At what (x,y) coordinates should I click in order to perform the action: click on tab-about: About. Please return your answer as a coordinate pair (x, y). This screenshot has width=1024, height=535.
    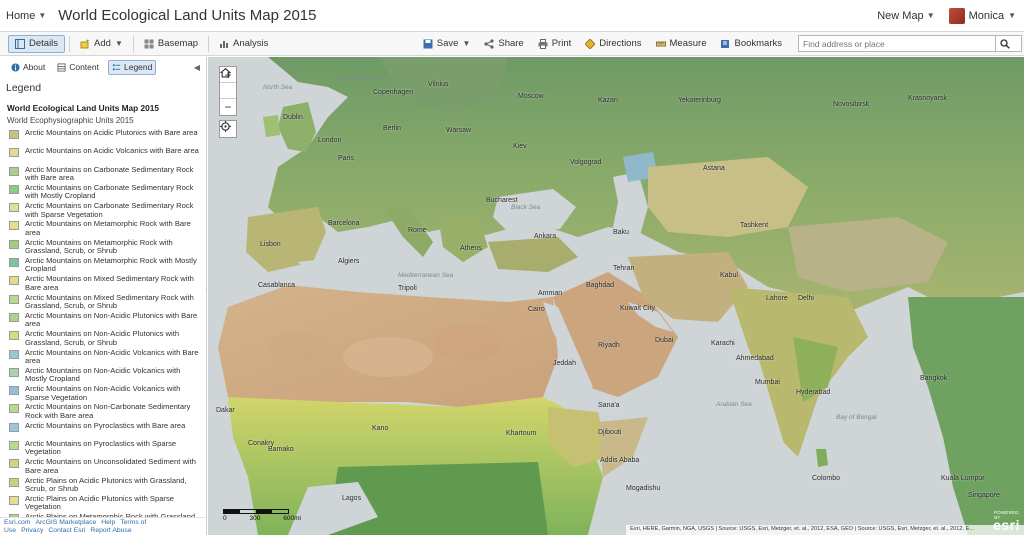
    Looking at the image, I should click on (28, 67).